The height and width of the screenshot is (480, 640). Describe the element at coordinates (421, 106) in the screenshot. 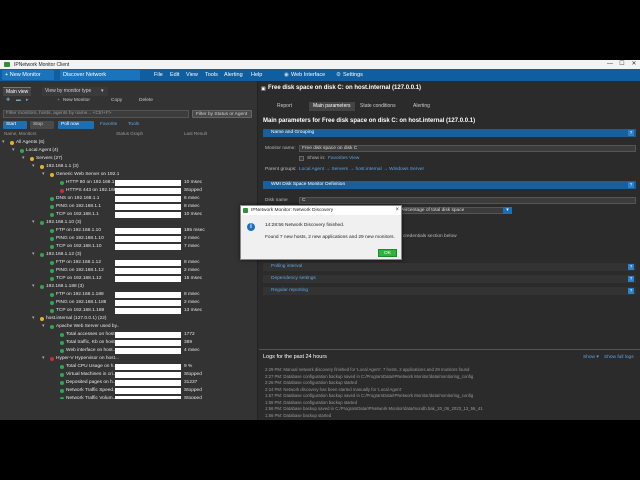

I see `tab-alerting: Alerting` at that location.